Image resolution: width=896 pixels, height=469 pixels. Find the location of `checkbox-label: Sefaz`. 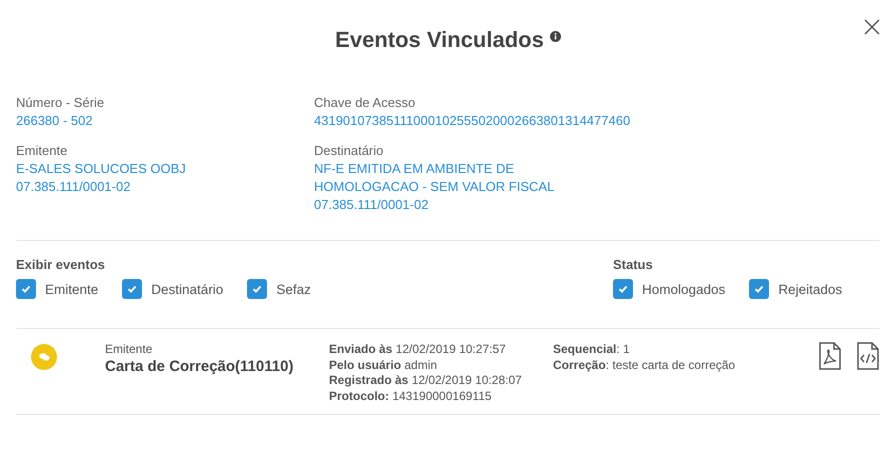

checkbox-label: Sefaz is located at coordinates (293, 289).